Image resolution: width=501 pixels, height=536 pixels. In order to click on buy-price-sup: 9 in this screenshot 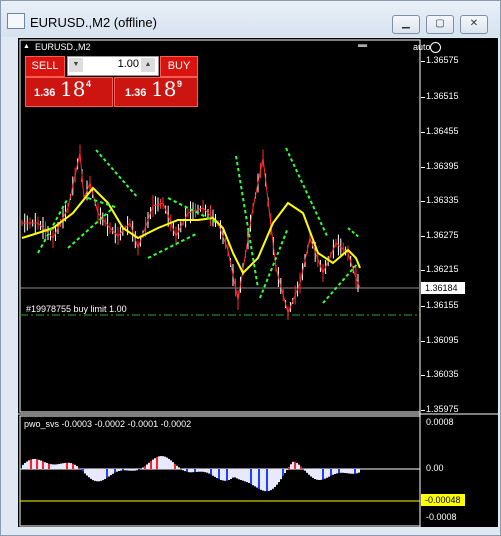, I will do `click(180, 84)`.